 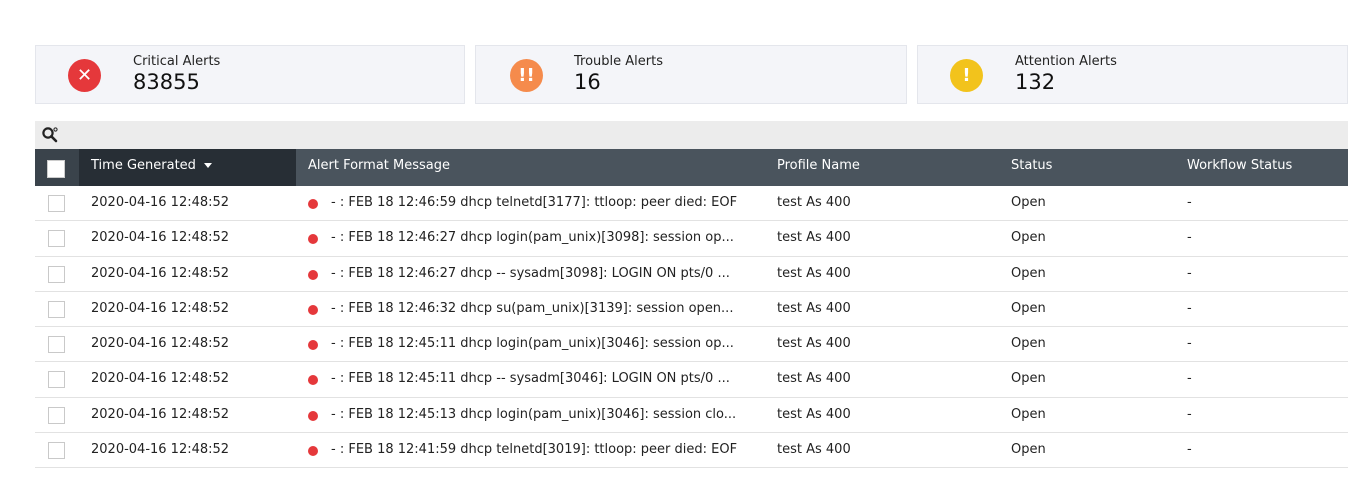 What do you see at coordinates (818, 167) in the screenshot?
I see `column-header-profile-name: Profile Name` at bounding box center [818, 167].